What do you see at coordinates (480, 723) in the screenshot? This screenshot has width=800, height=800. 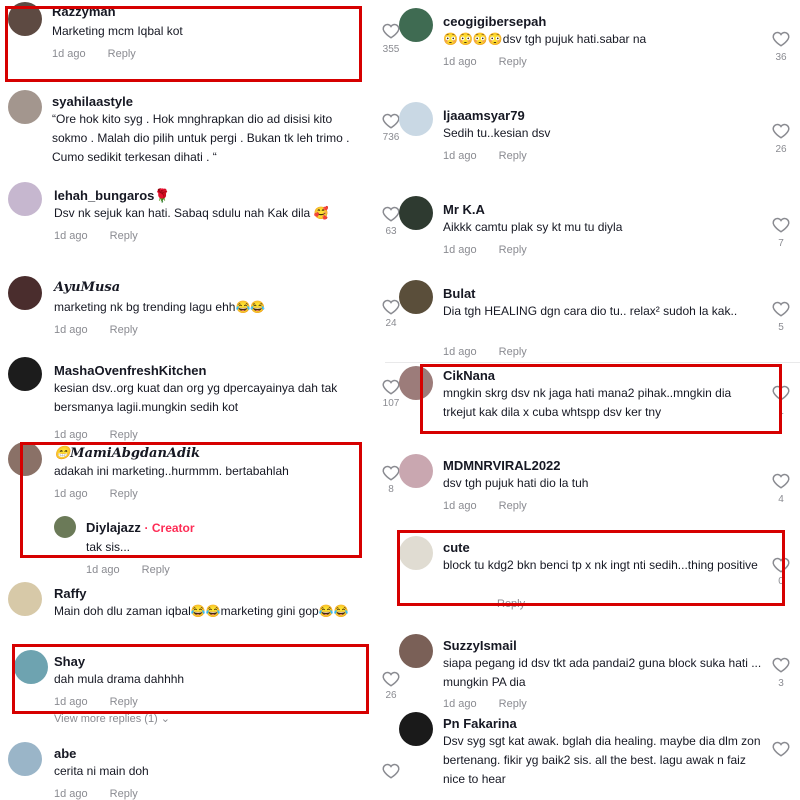 I see `comment-username: Pn Fakarina` at bounding box center [480, 723].